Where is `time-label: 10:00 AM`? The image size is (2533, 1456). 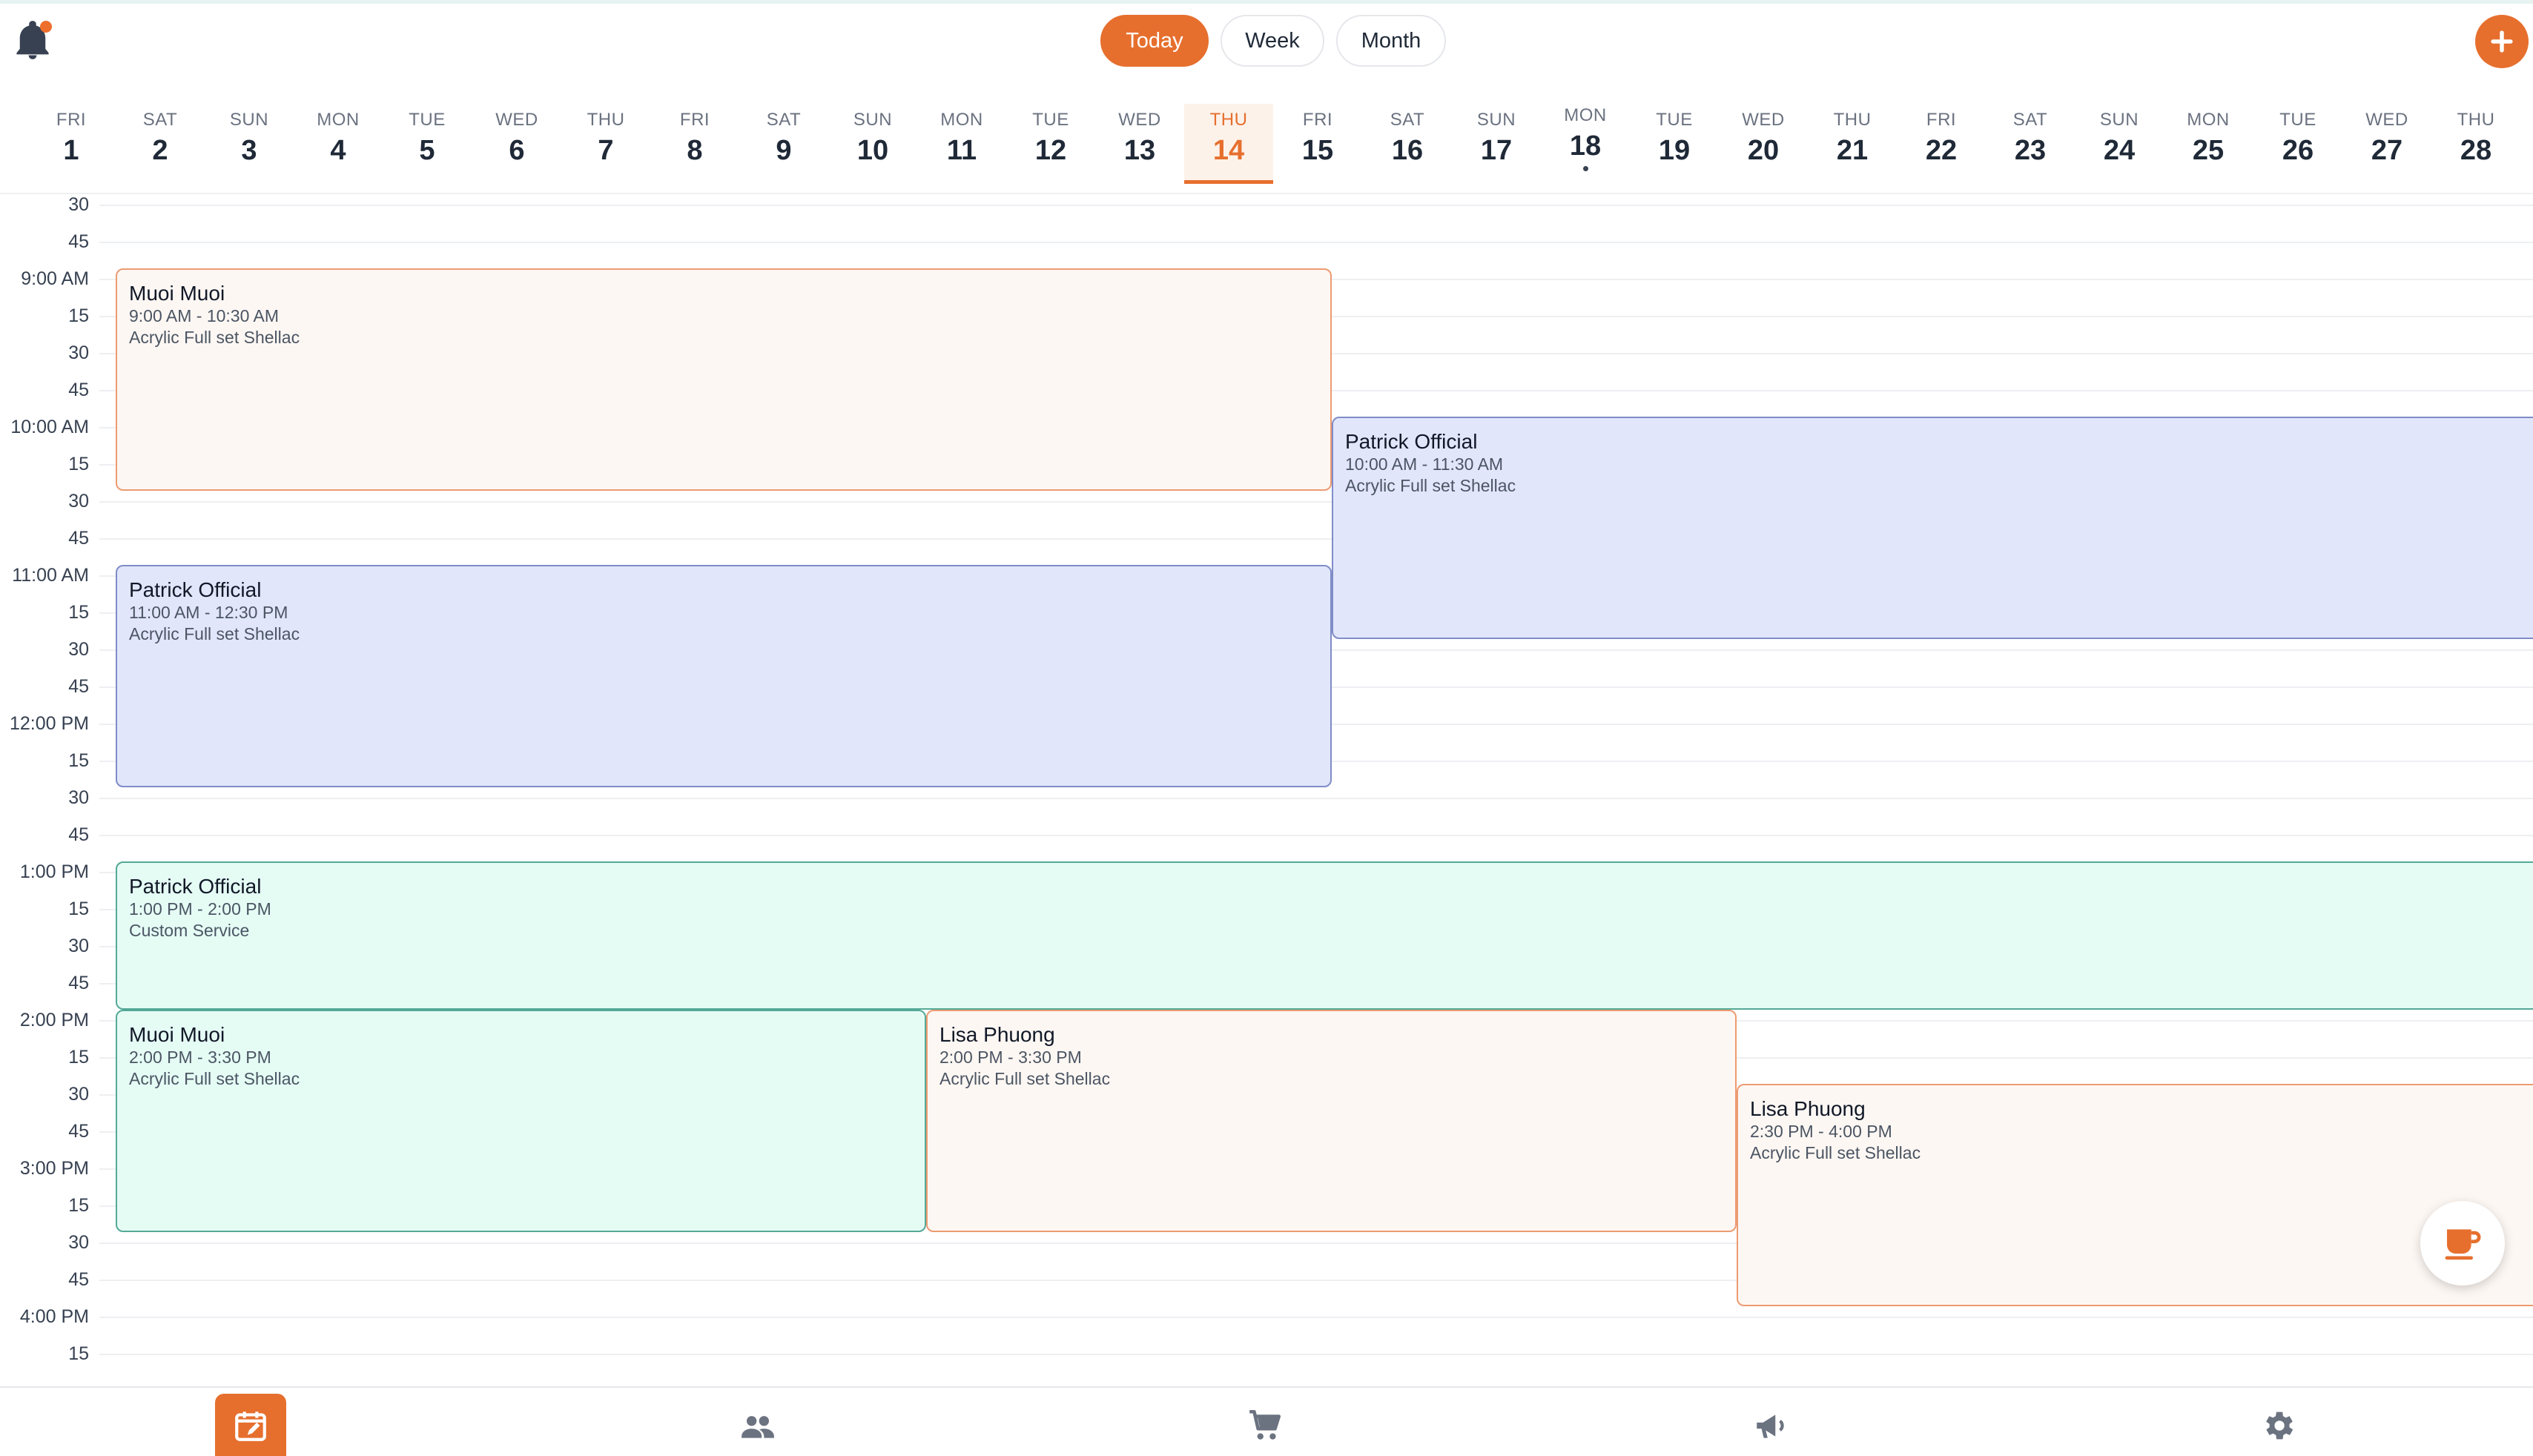 time-label: 10:00 AM is located at coordinates (49, 427).